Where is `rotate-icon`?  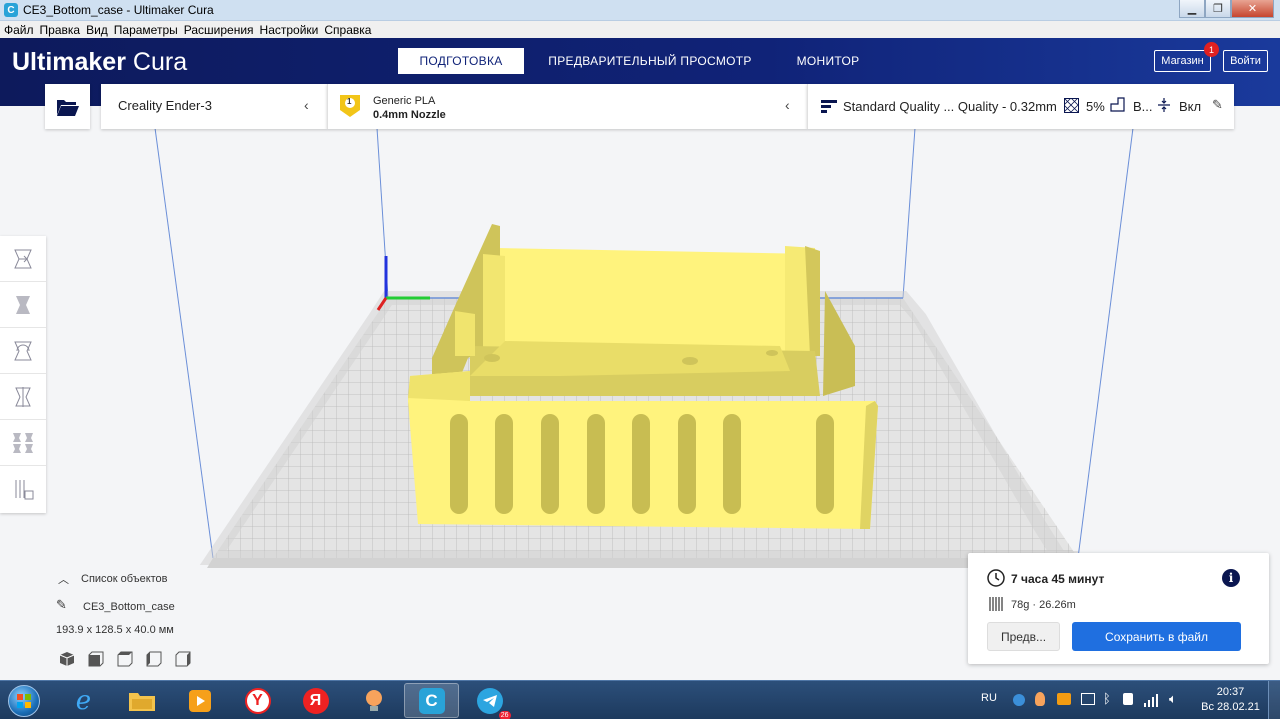
rotate-icon is located at coordinates (23, 350).